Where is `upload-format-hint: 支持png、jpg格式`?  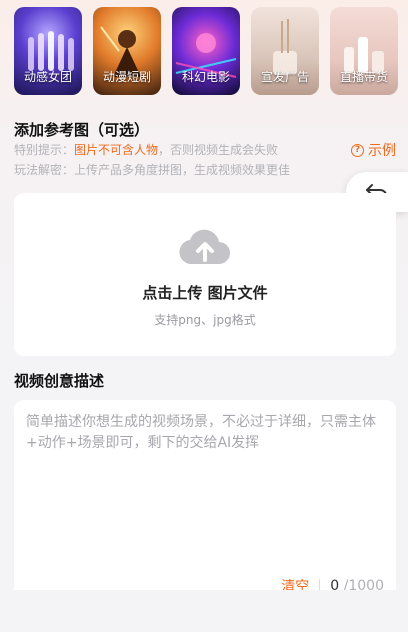 upload-format-hint: 支持png、jpg格式 is located at coordinates (205, 320).